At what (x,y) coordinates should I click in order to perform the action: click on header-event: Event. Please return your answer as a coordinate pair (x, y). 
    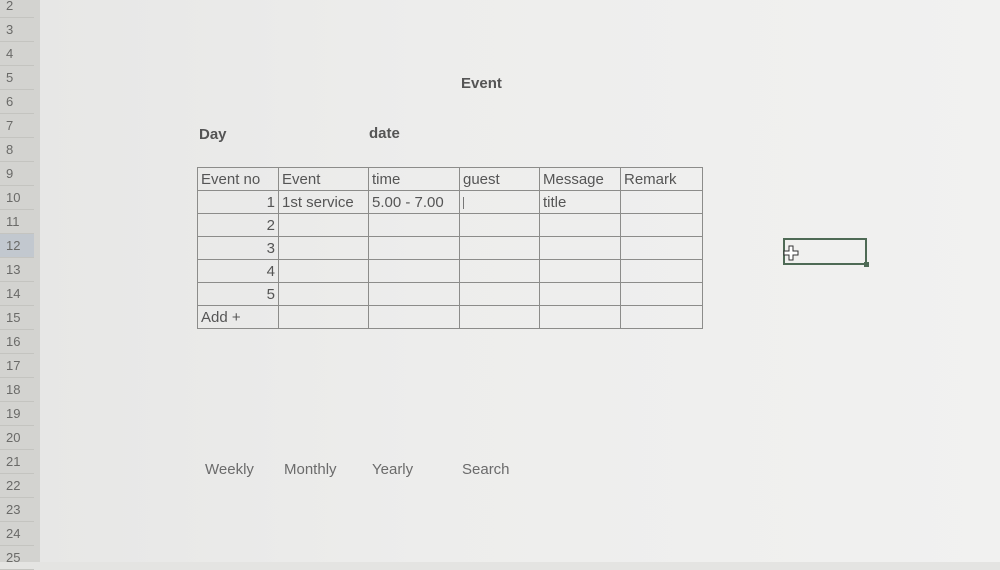
    Looking at the image, I should click on (323, 179).